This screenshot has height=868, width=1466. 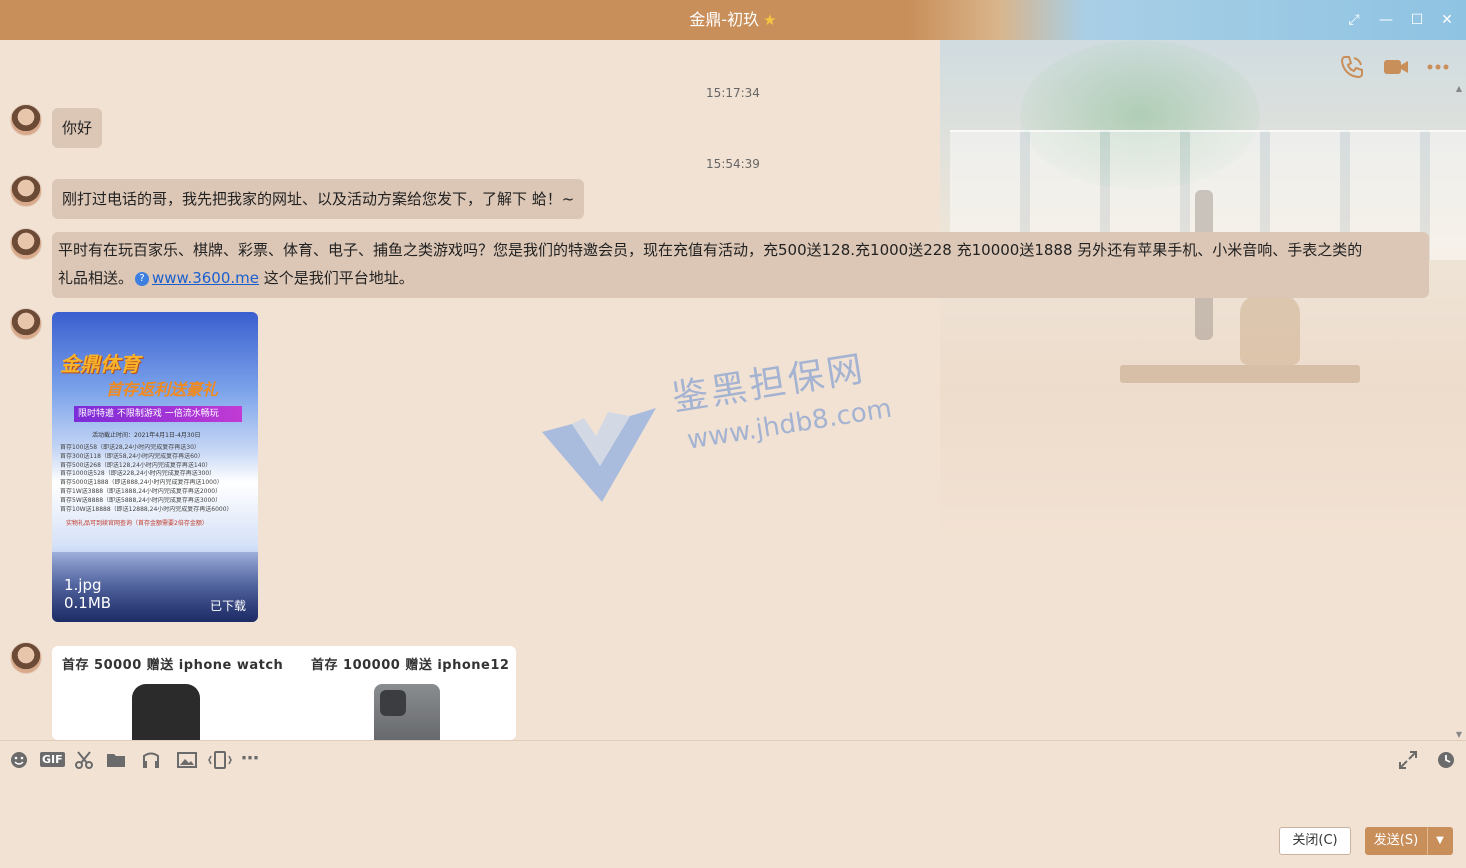 I want to click on gif-icon: GIF, so click(x=52, y=760).